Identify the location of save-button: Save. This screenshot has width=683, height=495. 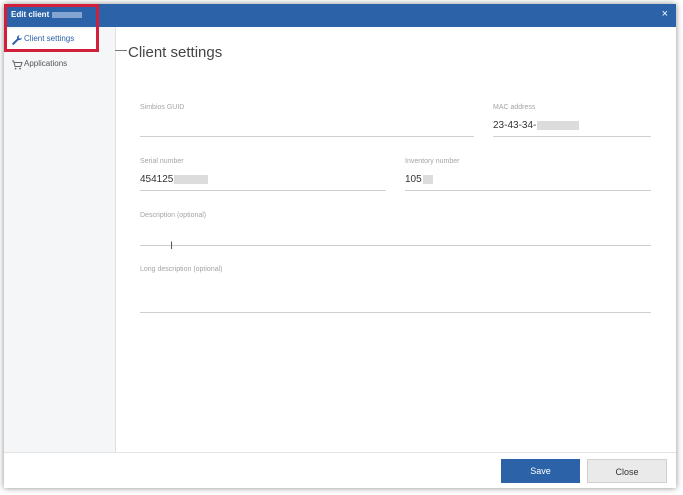
(540, 471).